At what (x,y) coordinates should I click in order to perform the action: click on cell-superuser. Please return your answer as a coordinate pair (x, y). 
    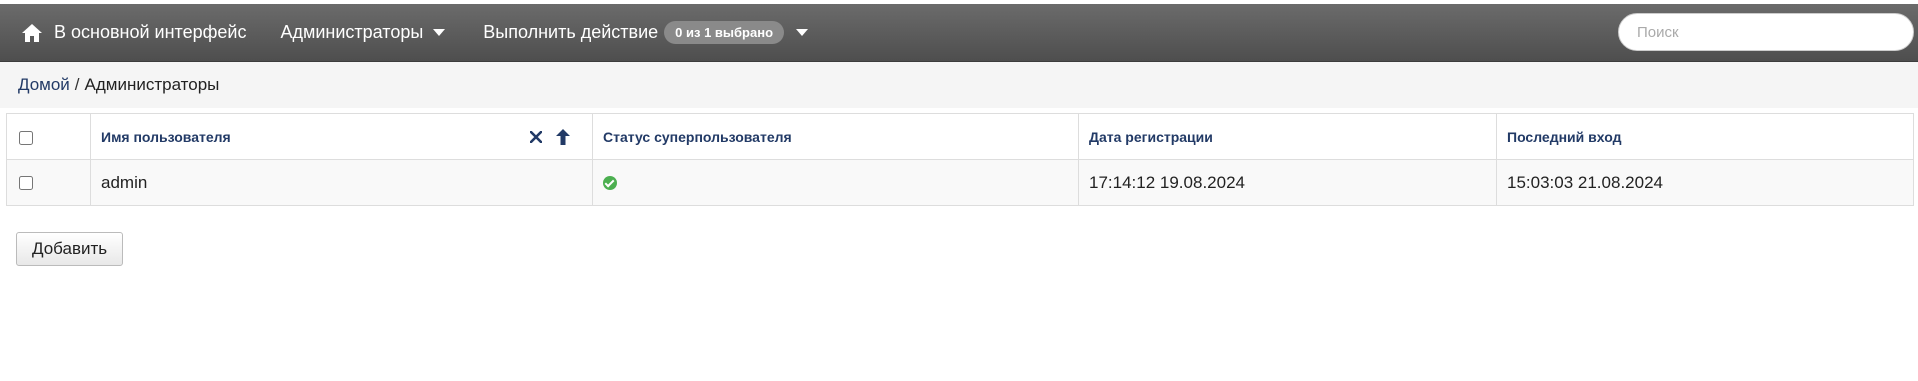
    Looking at the image, I should click on (835, 182).